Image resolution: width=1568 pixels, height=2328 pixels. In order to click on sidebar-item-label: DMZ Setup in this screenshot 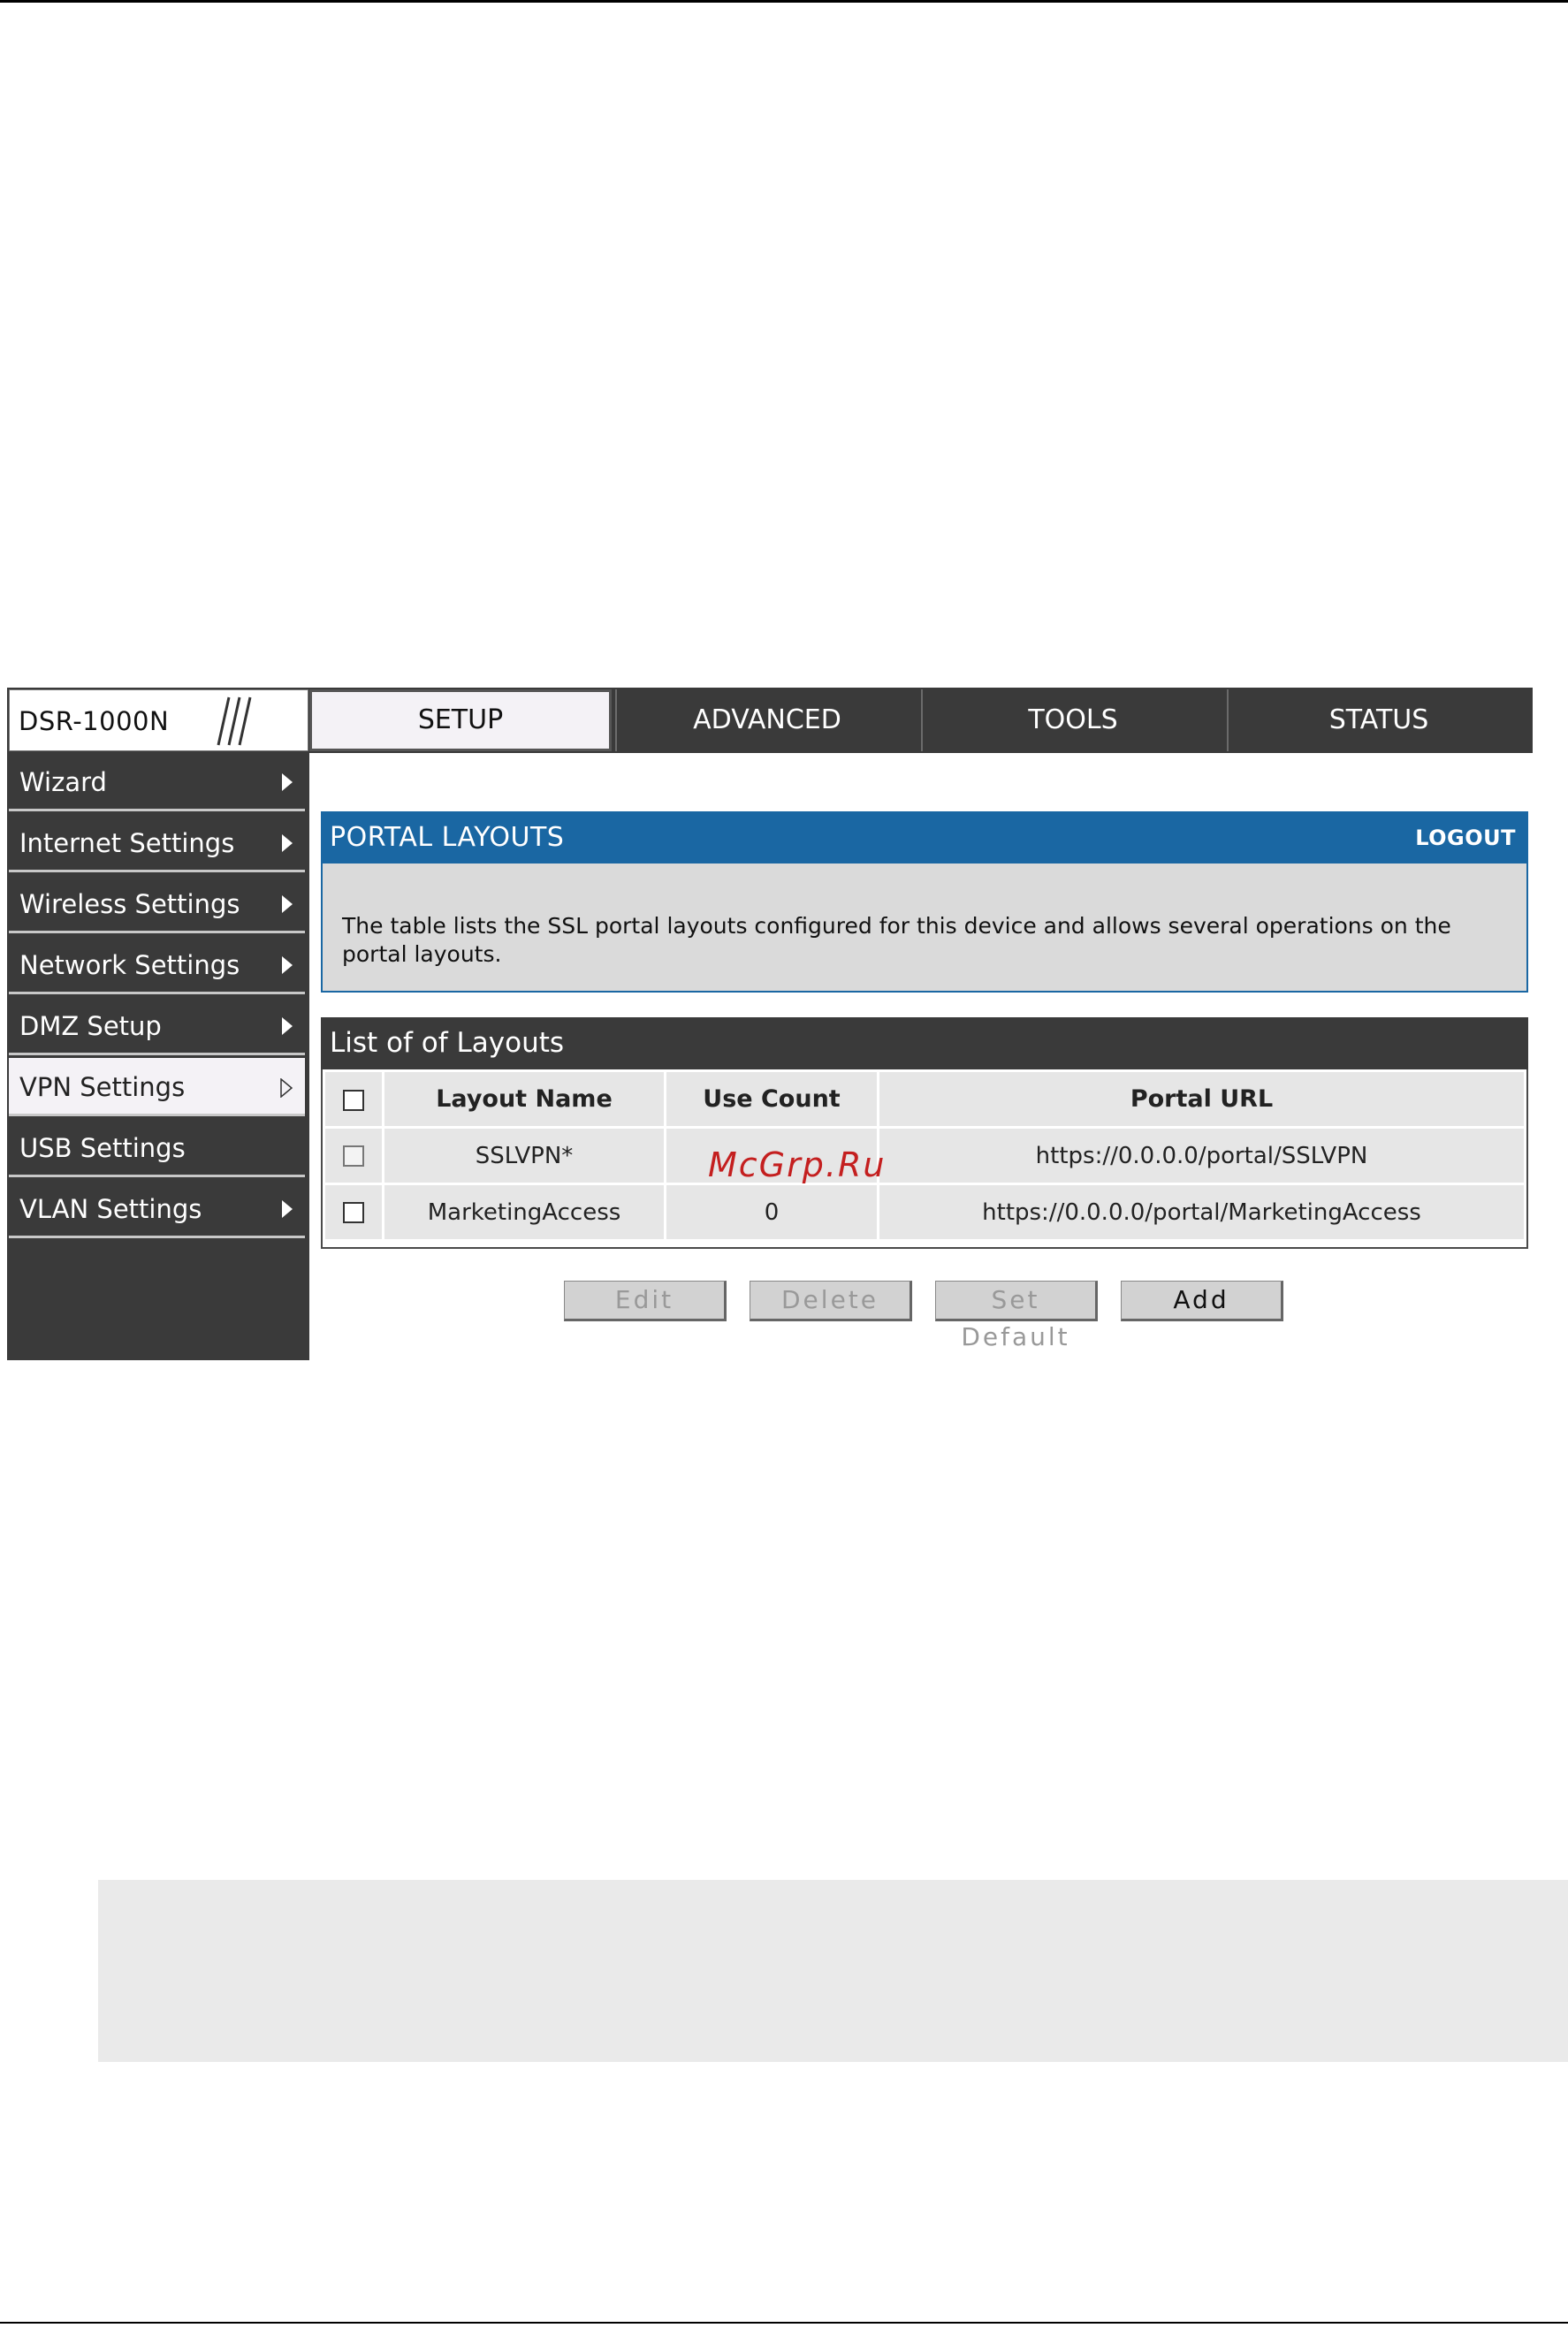, I will do `click(90, 1026)`.